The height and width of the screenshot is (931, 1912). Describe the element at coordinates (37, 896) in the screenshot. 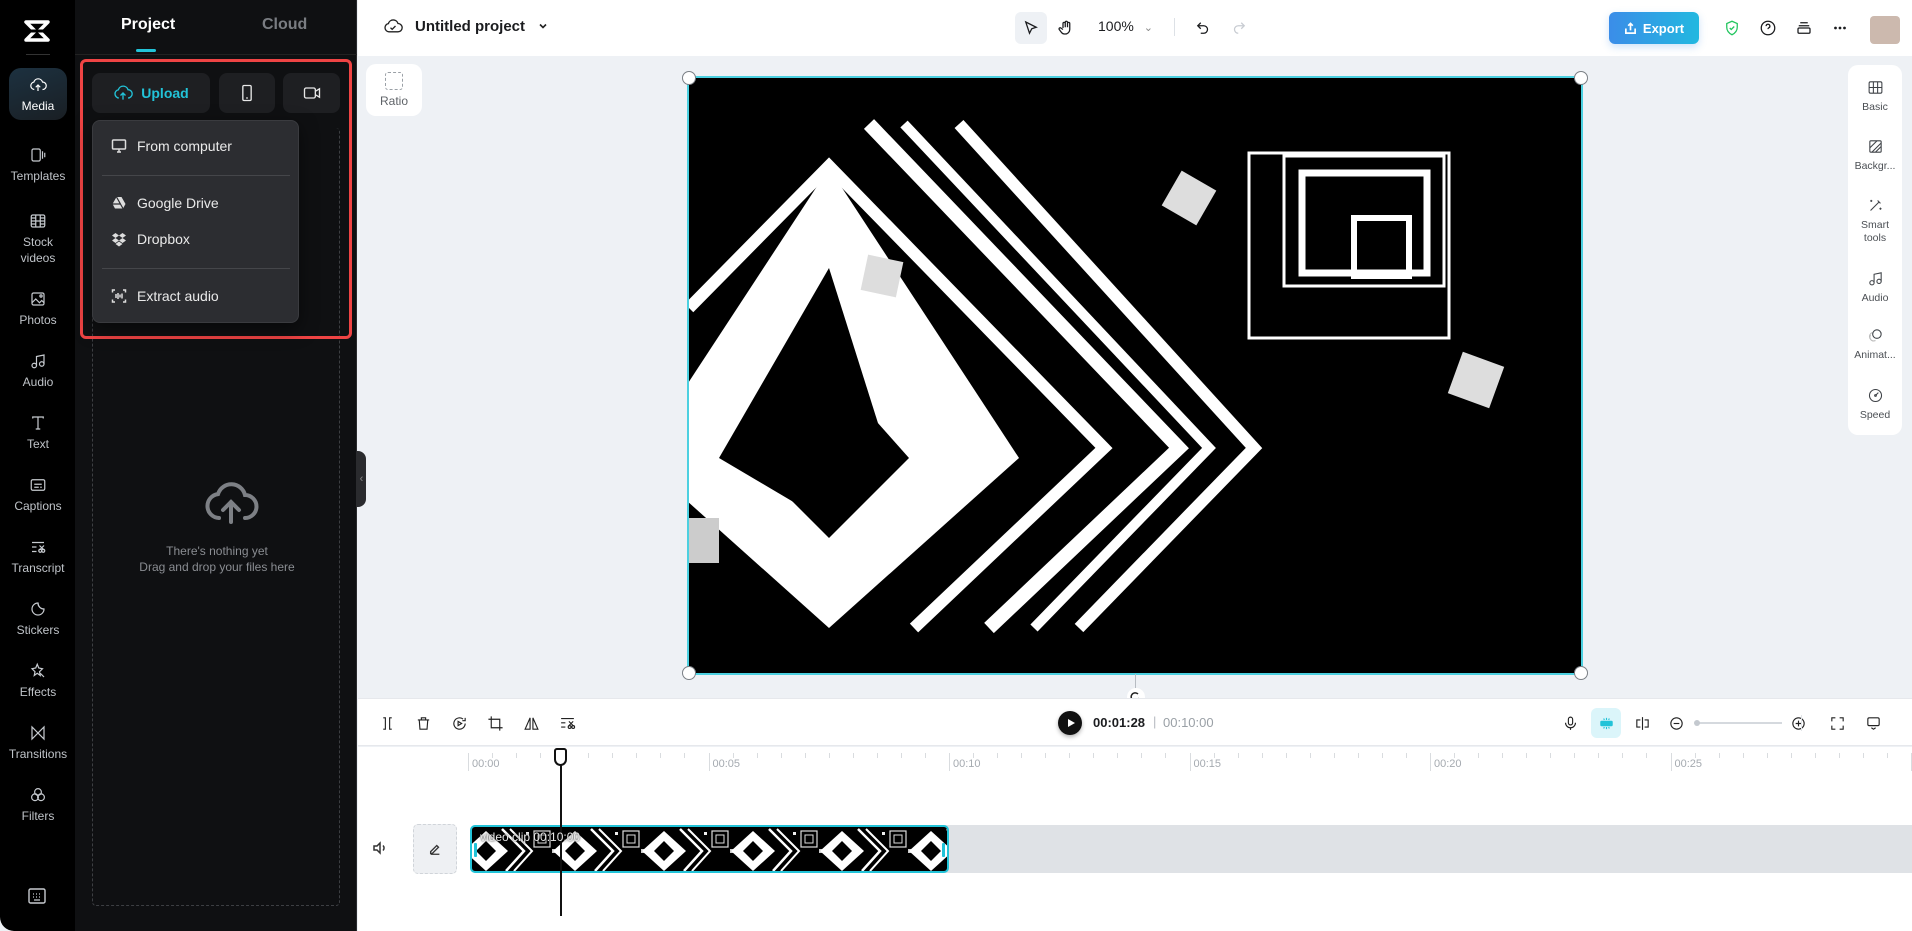

I see `keyboard-icon` at that location.